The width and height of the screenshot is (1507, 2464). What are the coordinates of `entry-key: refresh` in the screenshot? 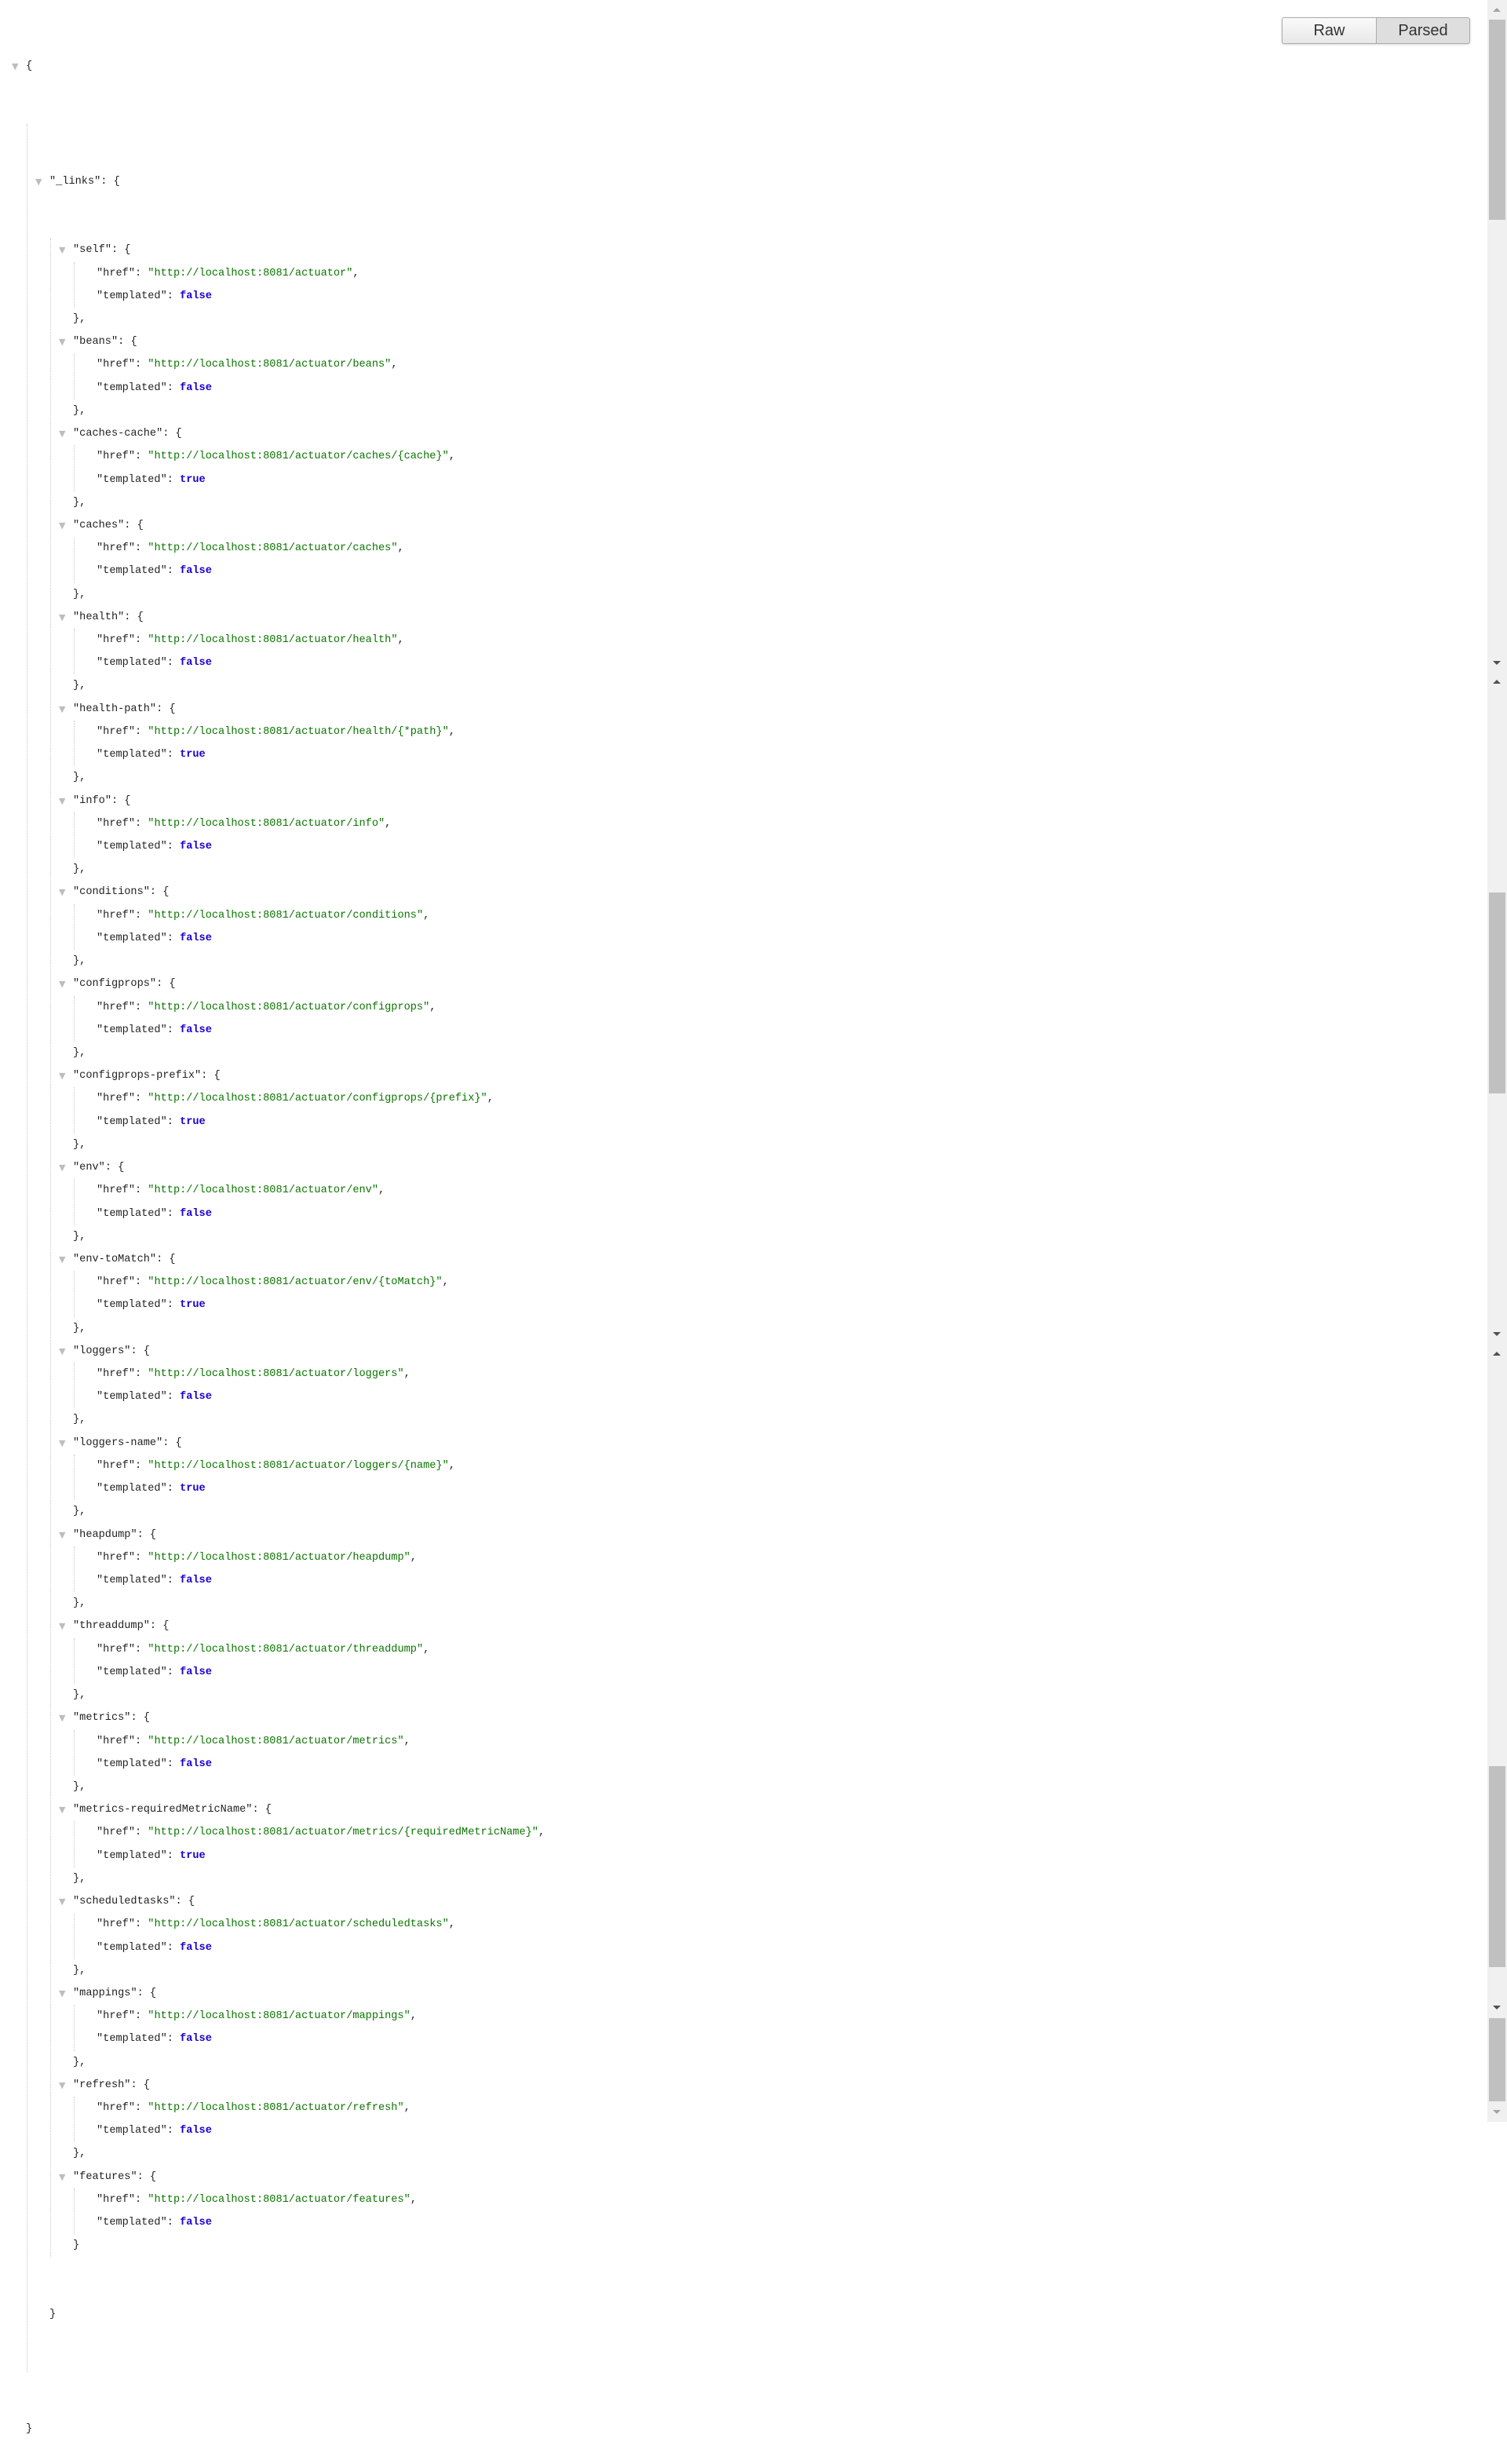 It's located at (102, 2085).